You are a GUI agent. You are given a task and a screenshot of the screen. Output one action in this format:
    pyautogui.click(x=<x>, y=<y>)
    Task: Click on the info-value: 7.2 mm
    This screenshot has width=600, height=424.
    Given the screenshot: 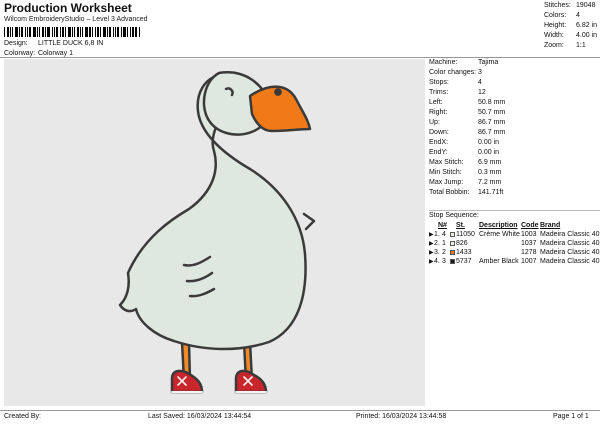 What is the action you would take?
    pyautogui.click(x=490, y=182)
    